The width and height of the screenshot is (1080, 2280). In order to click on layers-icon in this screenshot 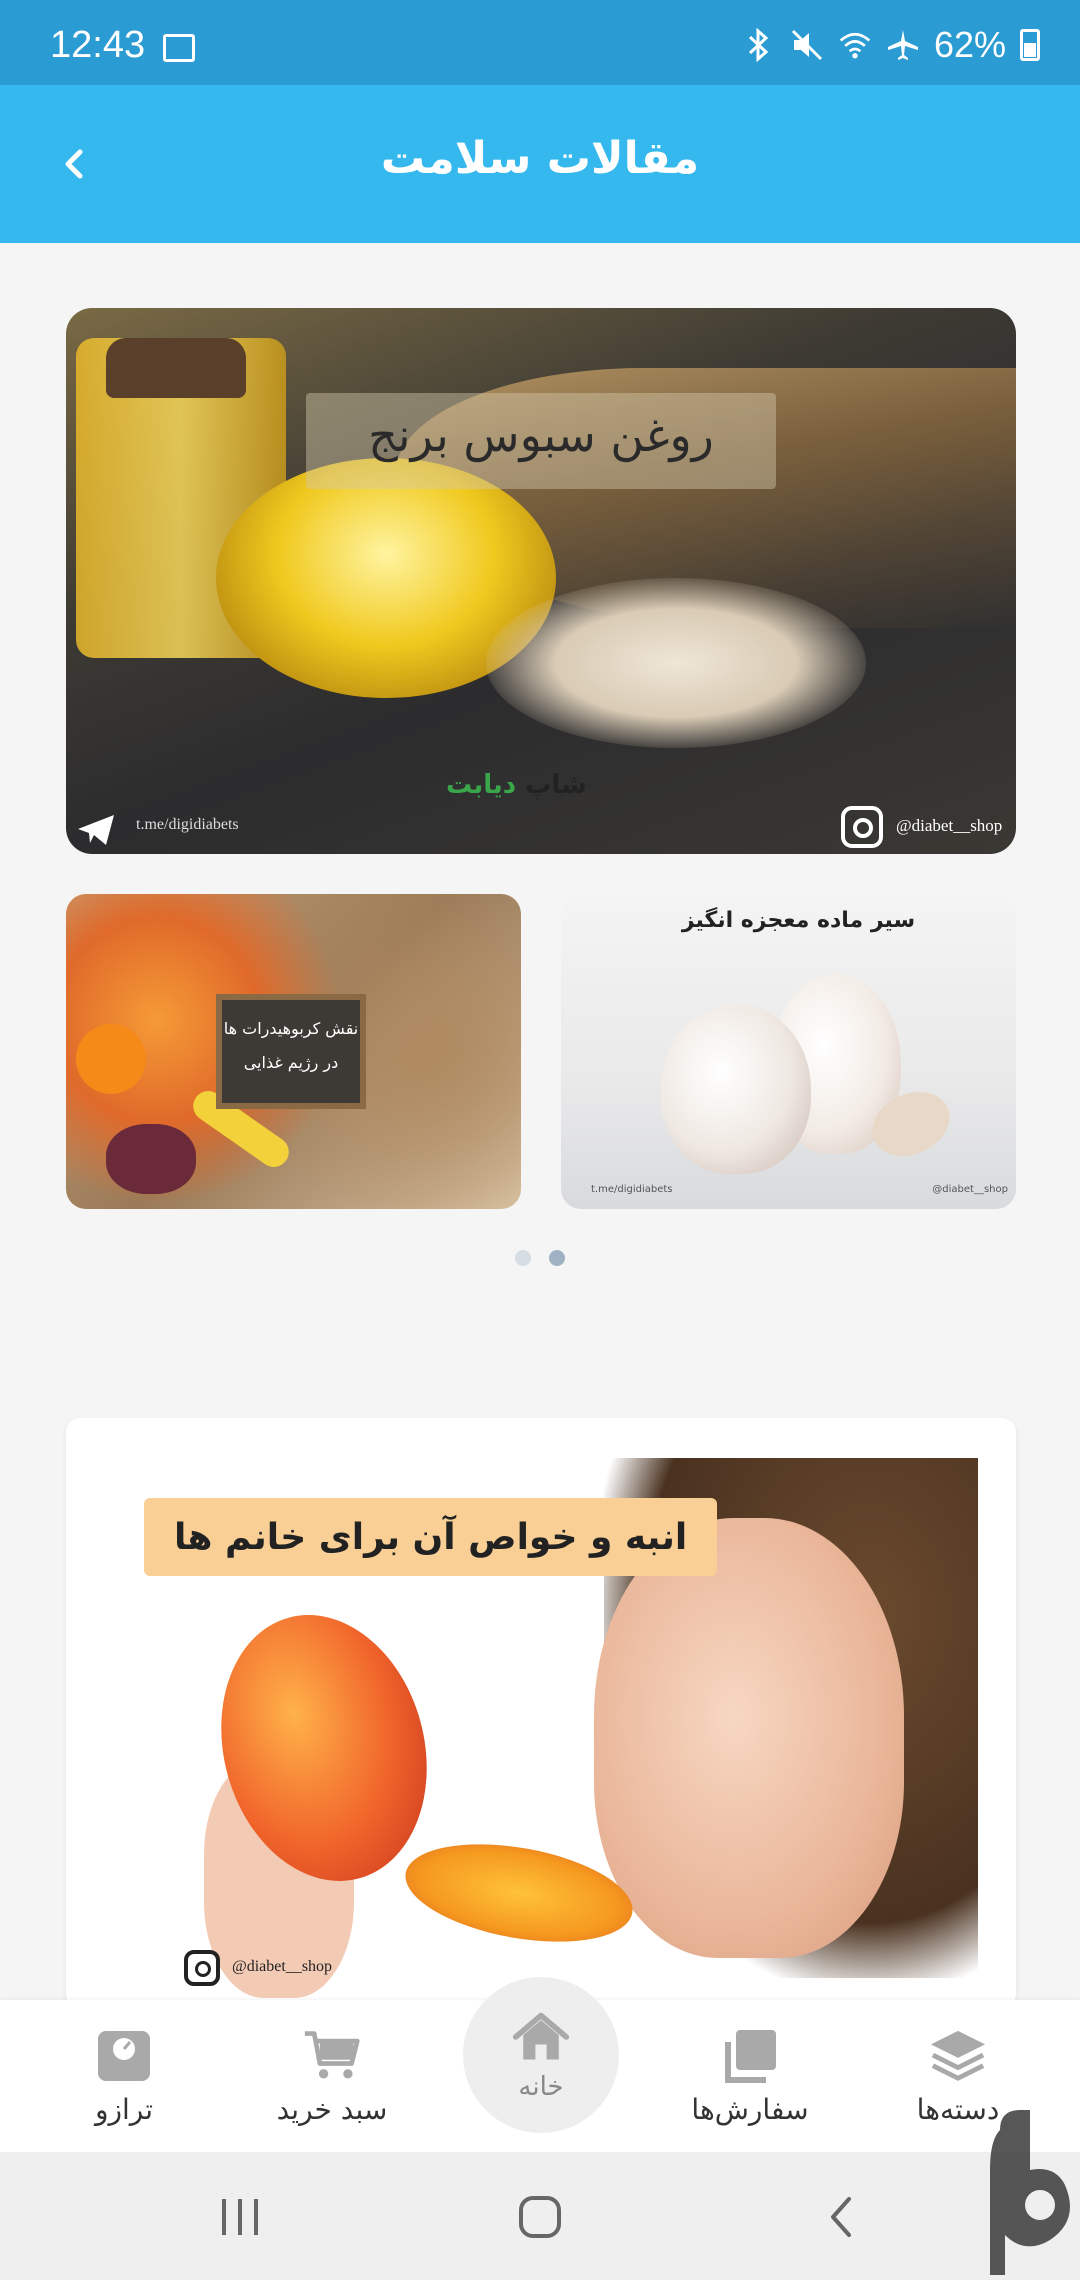, I will do `click(958, 2056)`.